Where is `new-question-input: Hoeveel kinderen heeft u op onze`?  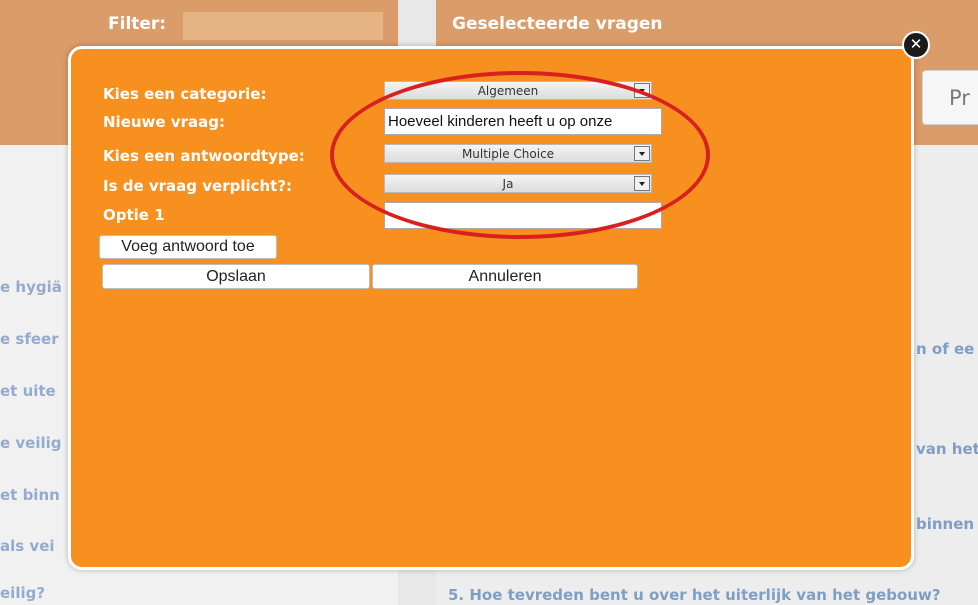
new-question-input: Hoeveel kinderen heeft u op onze is located at coordinates (523, 121).